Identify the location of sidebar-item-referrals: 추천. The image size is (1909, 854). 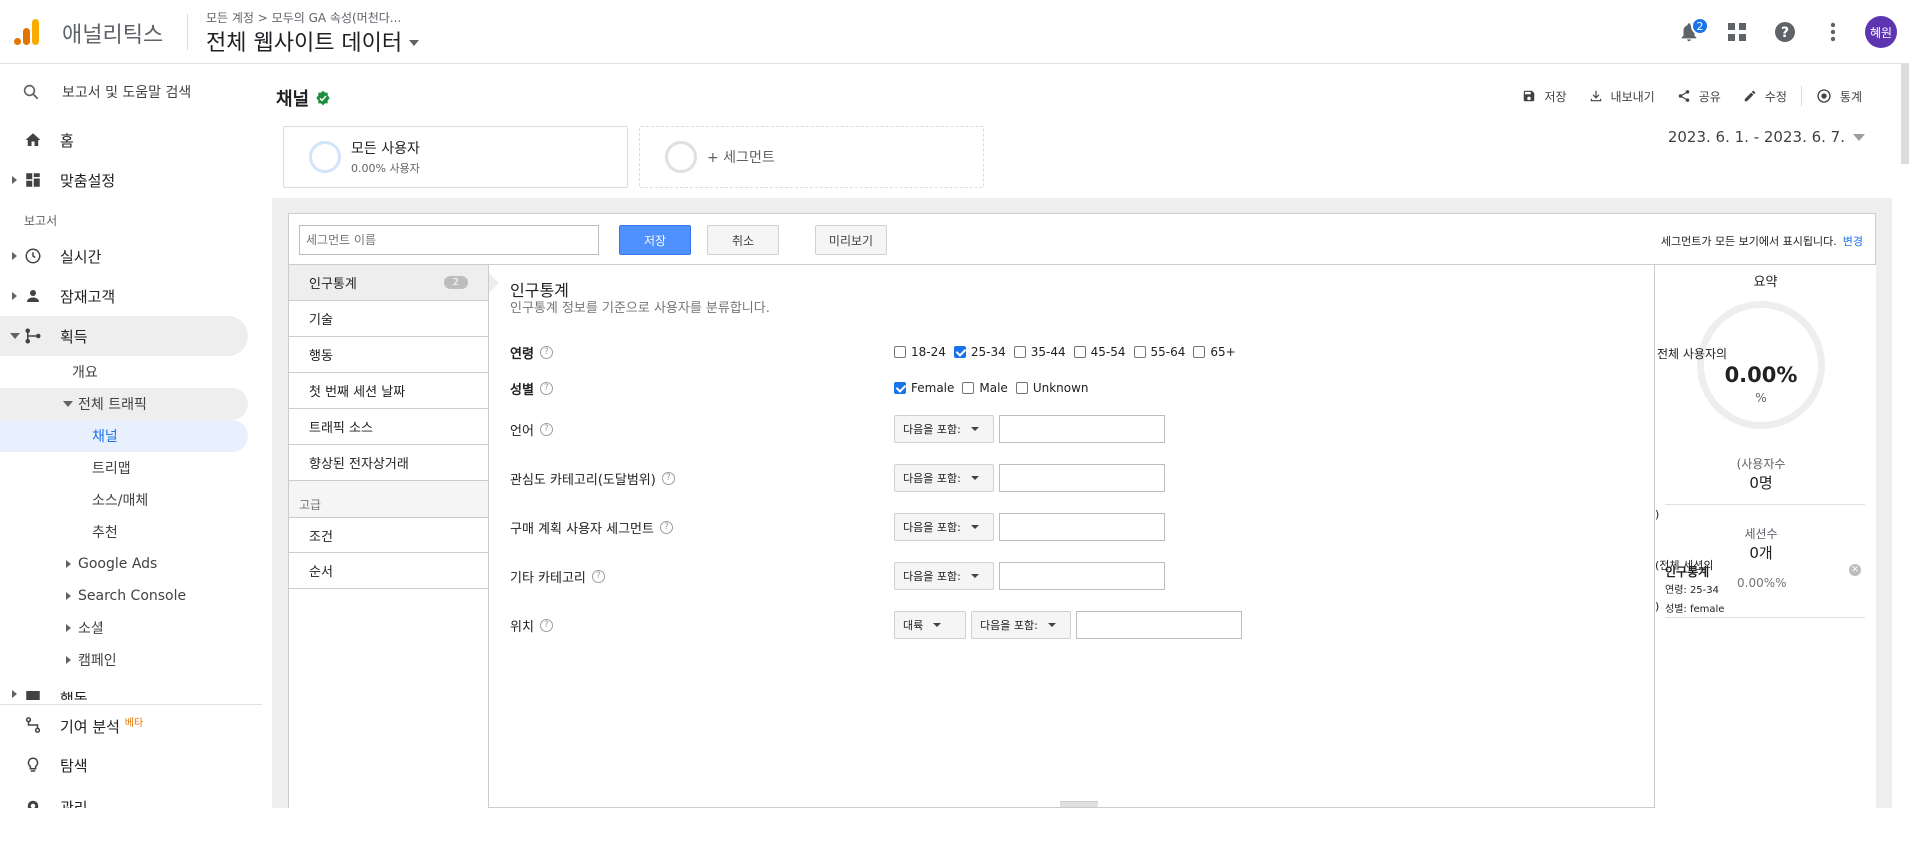
(131, 532).